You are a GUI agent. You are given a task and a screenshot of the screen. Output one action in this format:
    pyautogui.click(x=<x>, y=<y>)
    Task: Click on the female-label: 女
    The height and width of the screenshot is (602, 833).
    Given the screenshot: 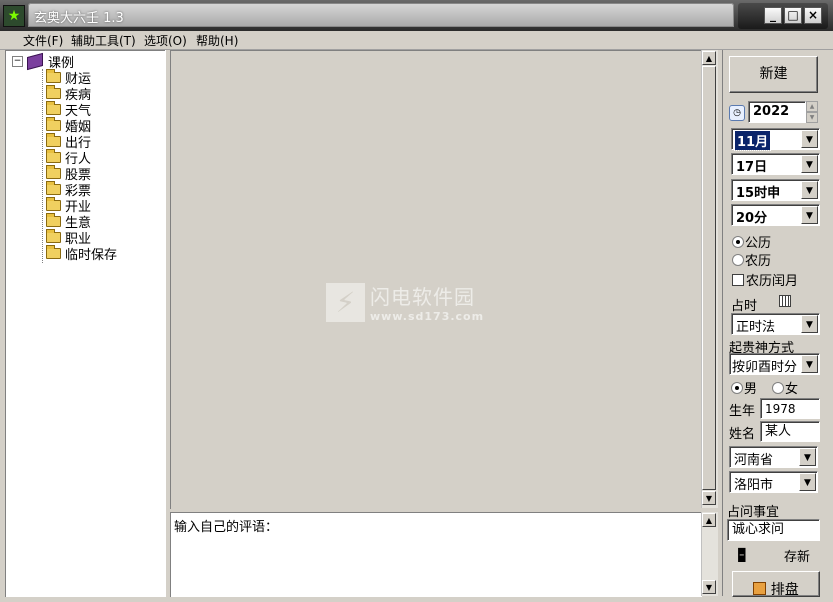 What is the action you would take?
    pyautogui.click(x=792, y=389)
    